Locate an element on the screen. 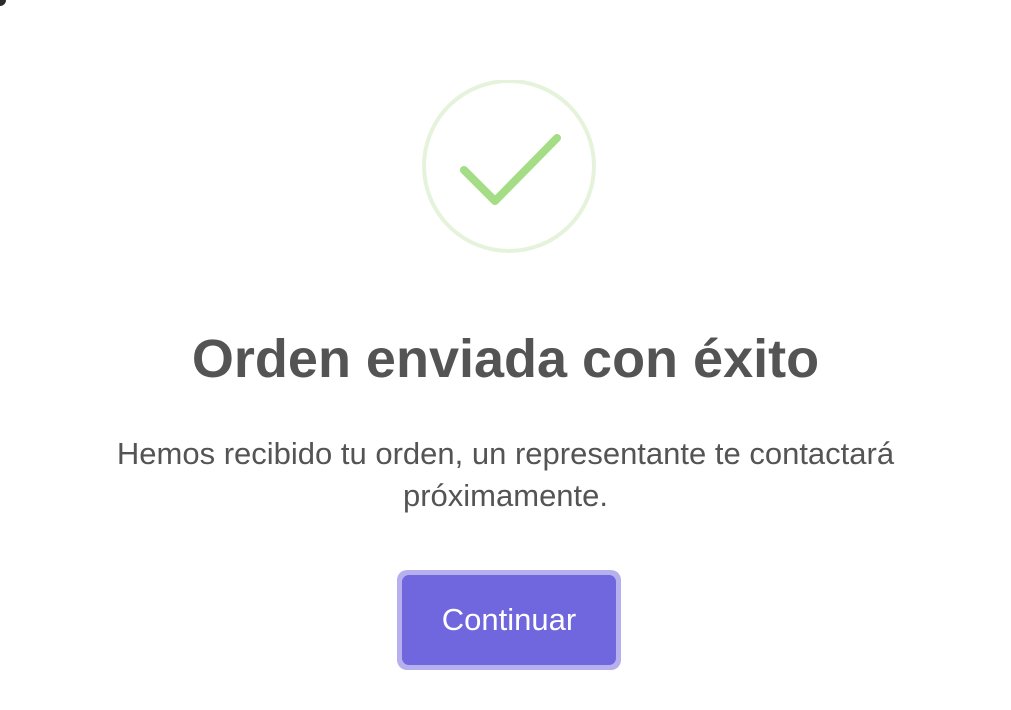  success-check-icon is located at coordinates (509, 169).